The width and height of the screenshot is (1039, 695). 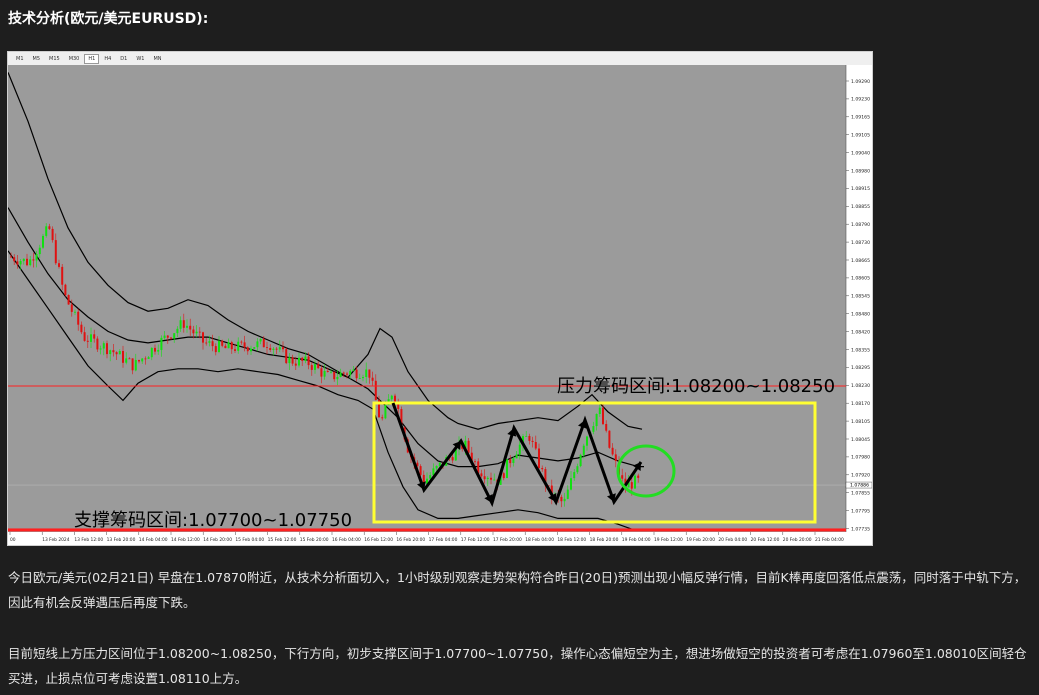 I want to click on y-tick-label: 1.08855, so click(x=860, y=207).